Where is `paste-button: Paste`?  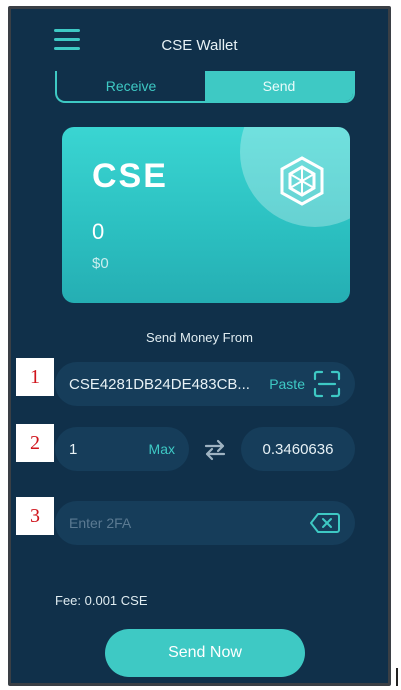 paste-button: Paste is located at coordinates (287, 384).